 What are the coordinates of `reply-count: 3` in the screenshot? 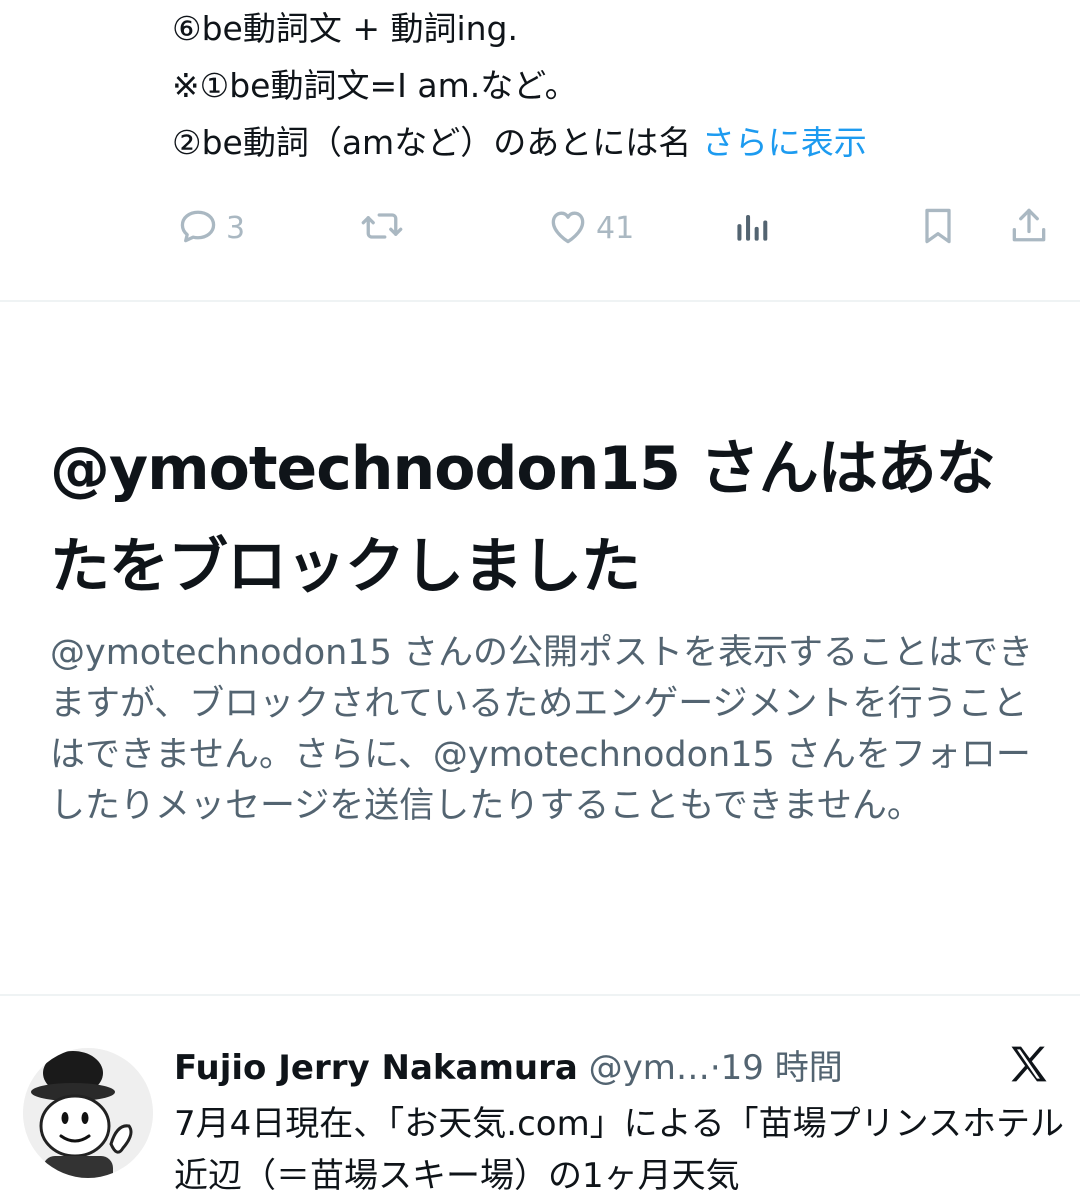 It's located at (236, 228).